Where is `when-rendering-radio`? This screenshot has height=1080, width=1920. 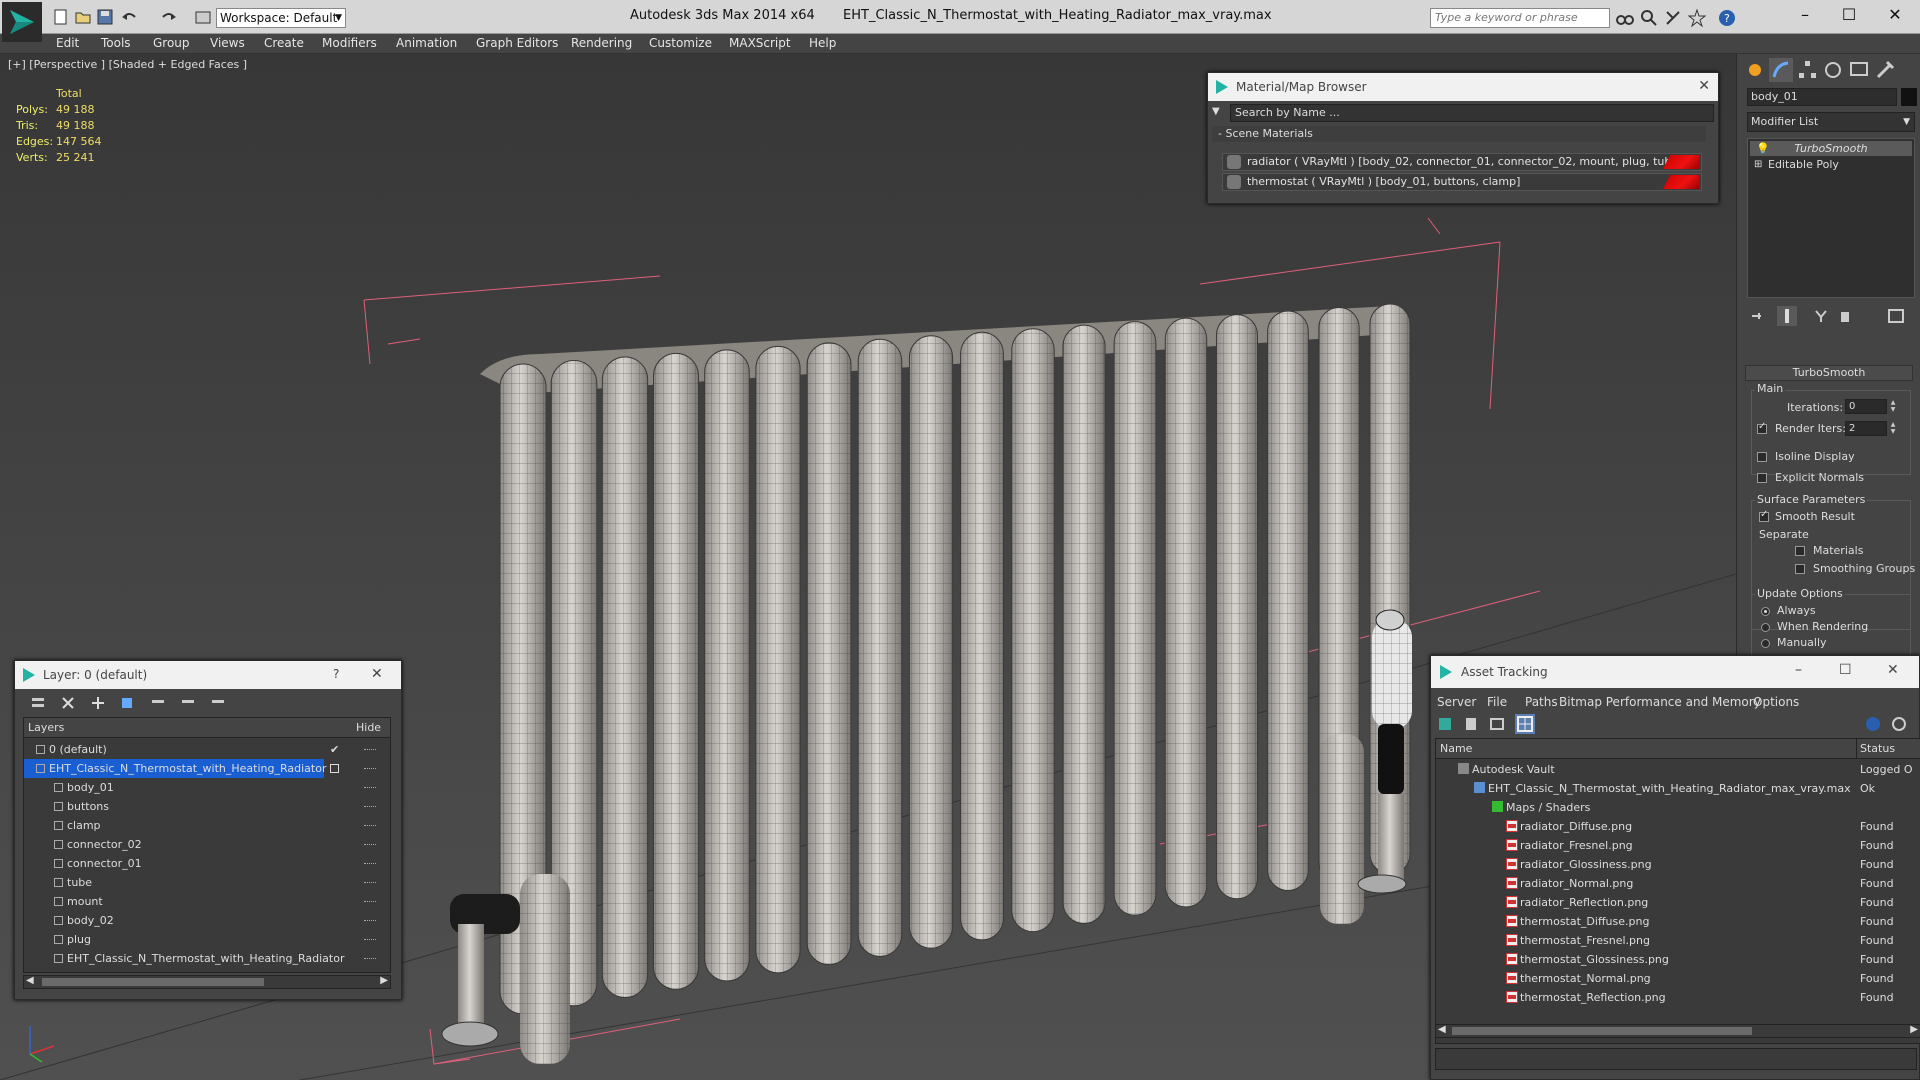
when-rendering-radio is located at coordinates (1765, 627).